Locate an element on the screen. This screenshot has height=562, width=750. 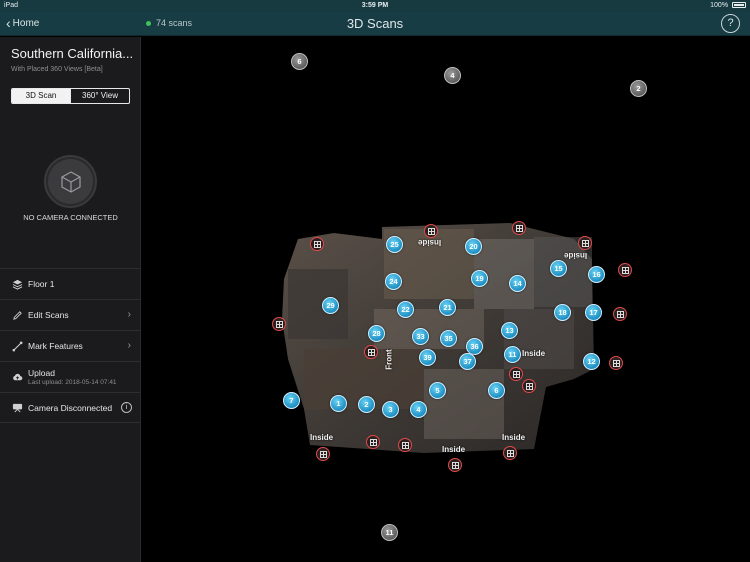
menu-item-camera-disconnected: Camera Disconnected i is located at coordinates (70, 407).